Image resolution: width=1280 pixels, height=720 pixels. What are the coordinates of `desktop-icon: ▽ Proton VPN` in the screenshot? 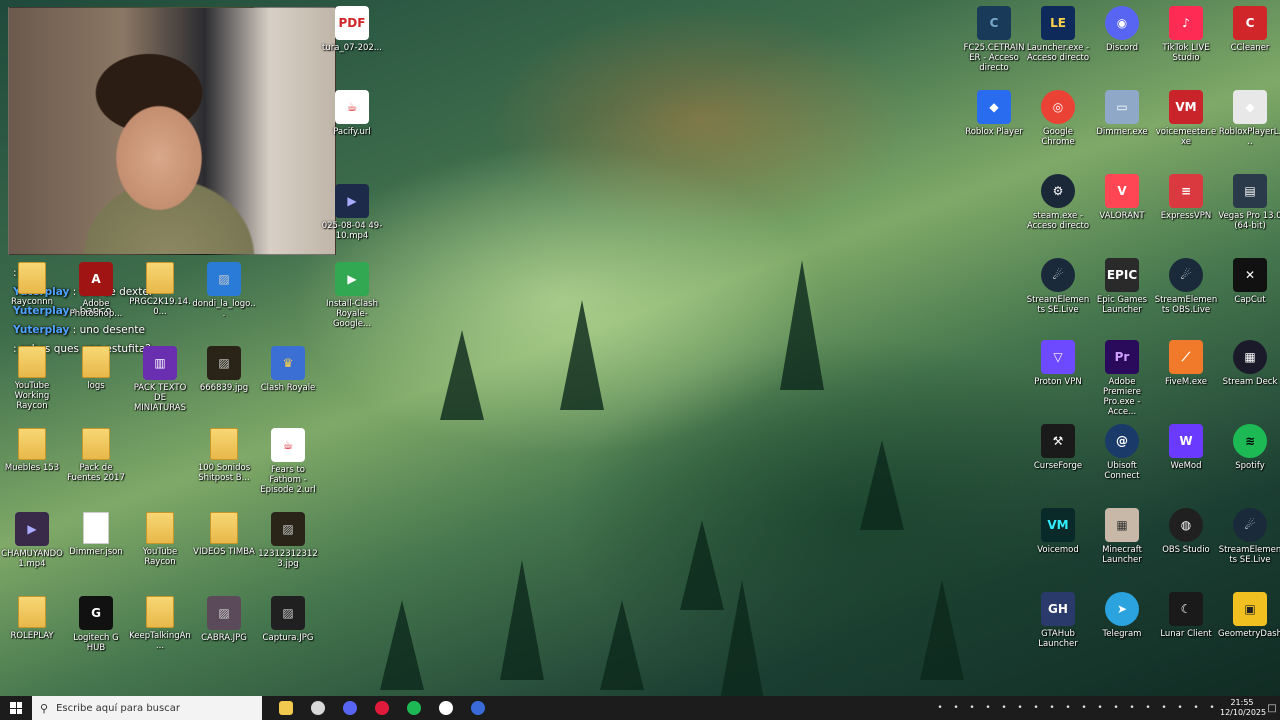 It's located at (1058, 363).